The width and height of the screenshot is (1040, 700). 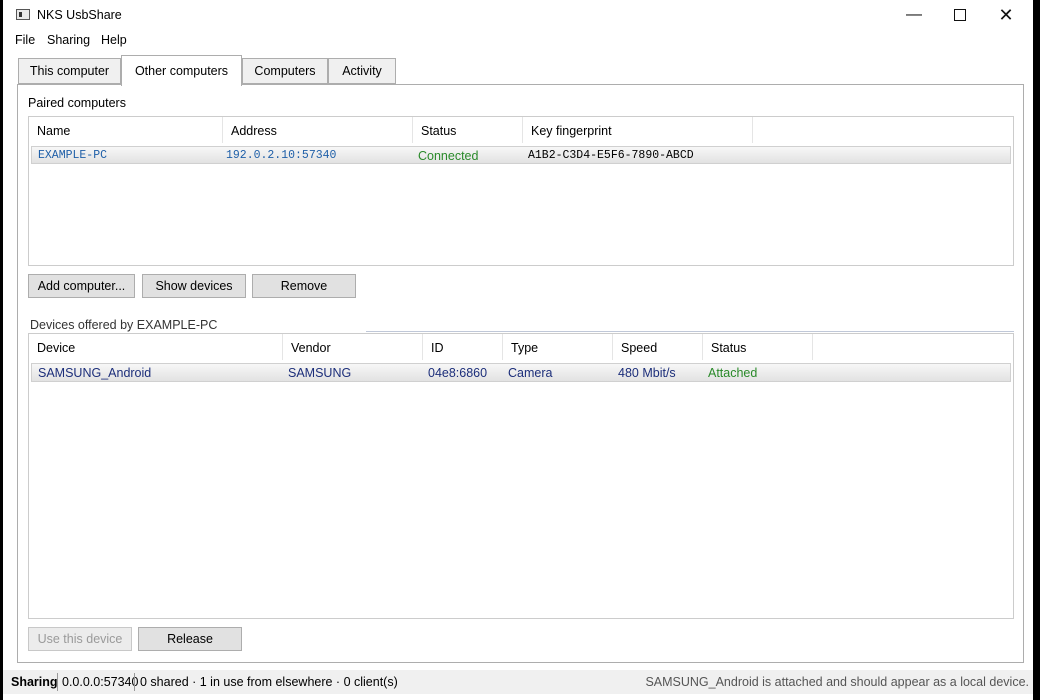 What do you see at coordinates (194, 286) in the screenshot?
I see `show-devices-button: Show devices` at bounding box center [194, 286].